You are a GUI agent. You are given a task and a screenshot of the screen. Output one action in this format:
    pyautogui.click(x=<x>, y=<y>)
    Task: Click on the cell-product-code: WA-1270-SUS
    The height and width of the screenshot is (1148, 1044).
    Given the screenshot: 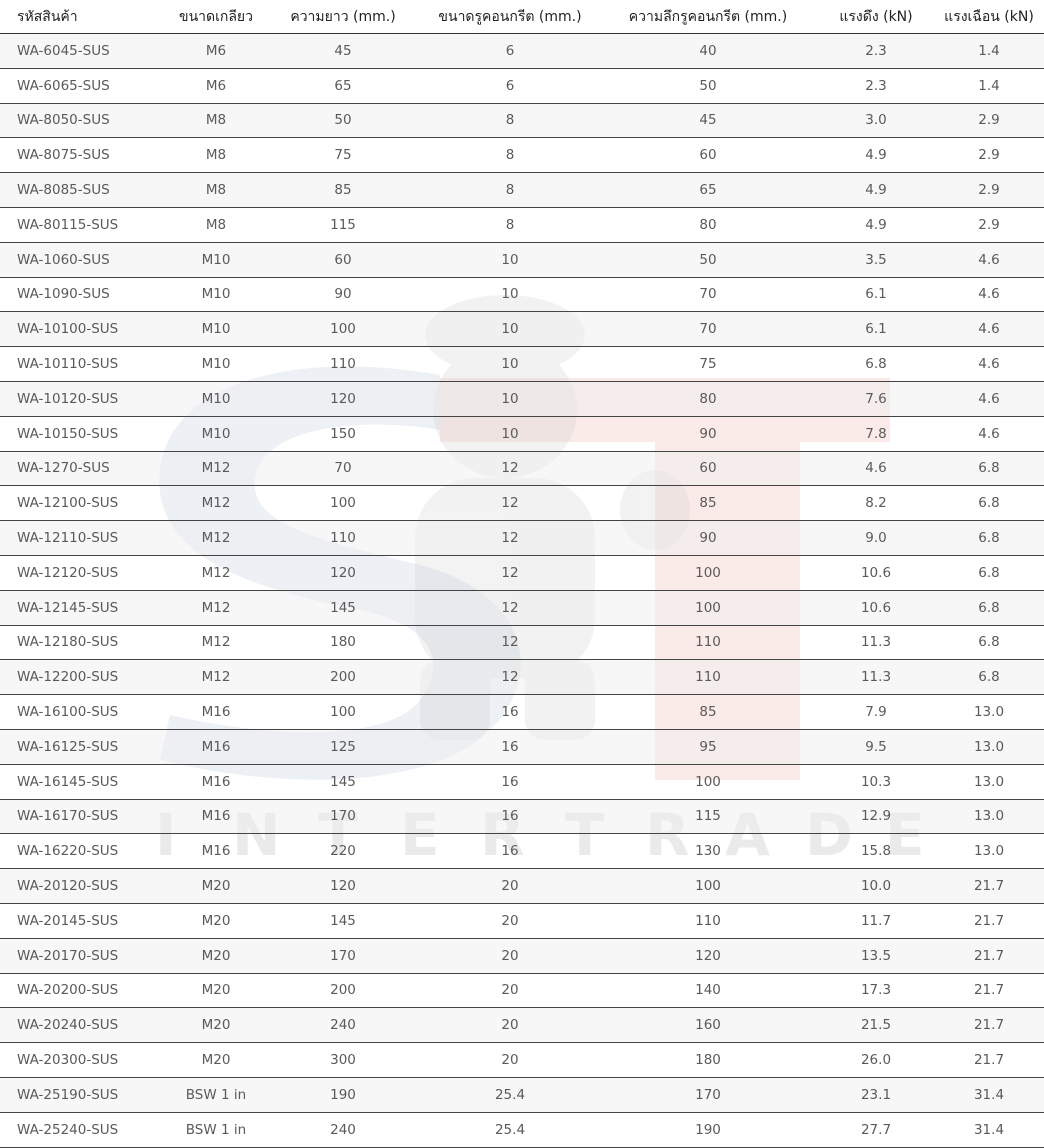 What is the action you would take?
    pyautogui.click(x=84, y=469)
    